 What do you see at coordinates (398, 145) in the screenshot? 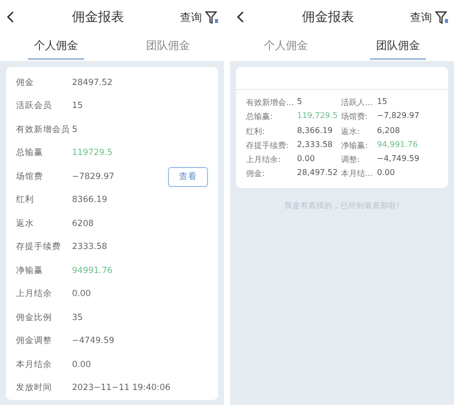
I see `field-value: 94,991.76` at bounding box center [398, 145].